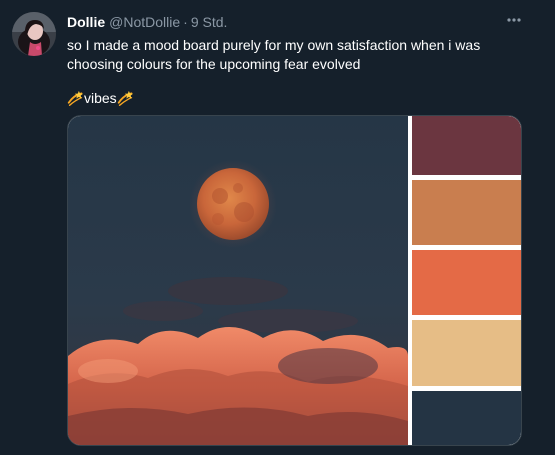 Image resolution: width=555 pixels, height=455 pixels. Describe the element at coordinates (86, 22) in the screenshot. I see `display-name: Dollie` at that location.